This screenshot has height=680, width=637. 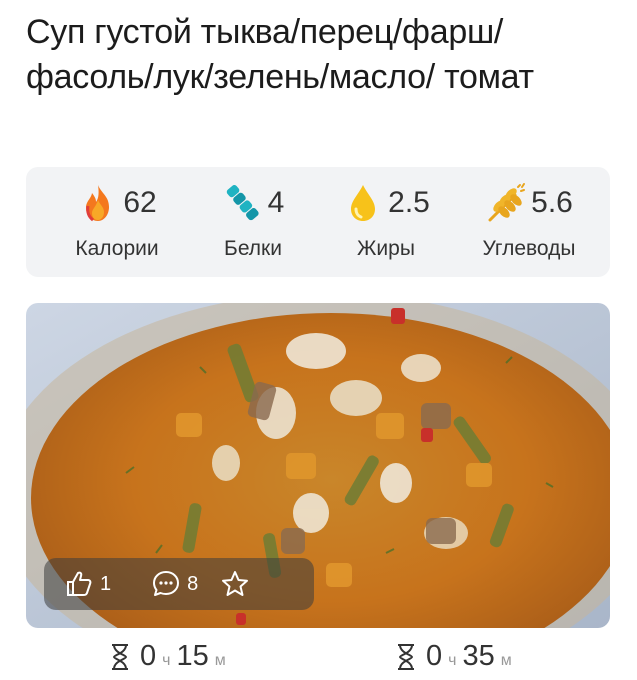 What do you see at coordinates (193, 583) in the screenshot?
I see `comments-count: 8` at bounding box center [193, 583].